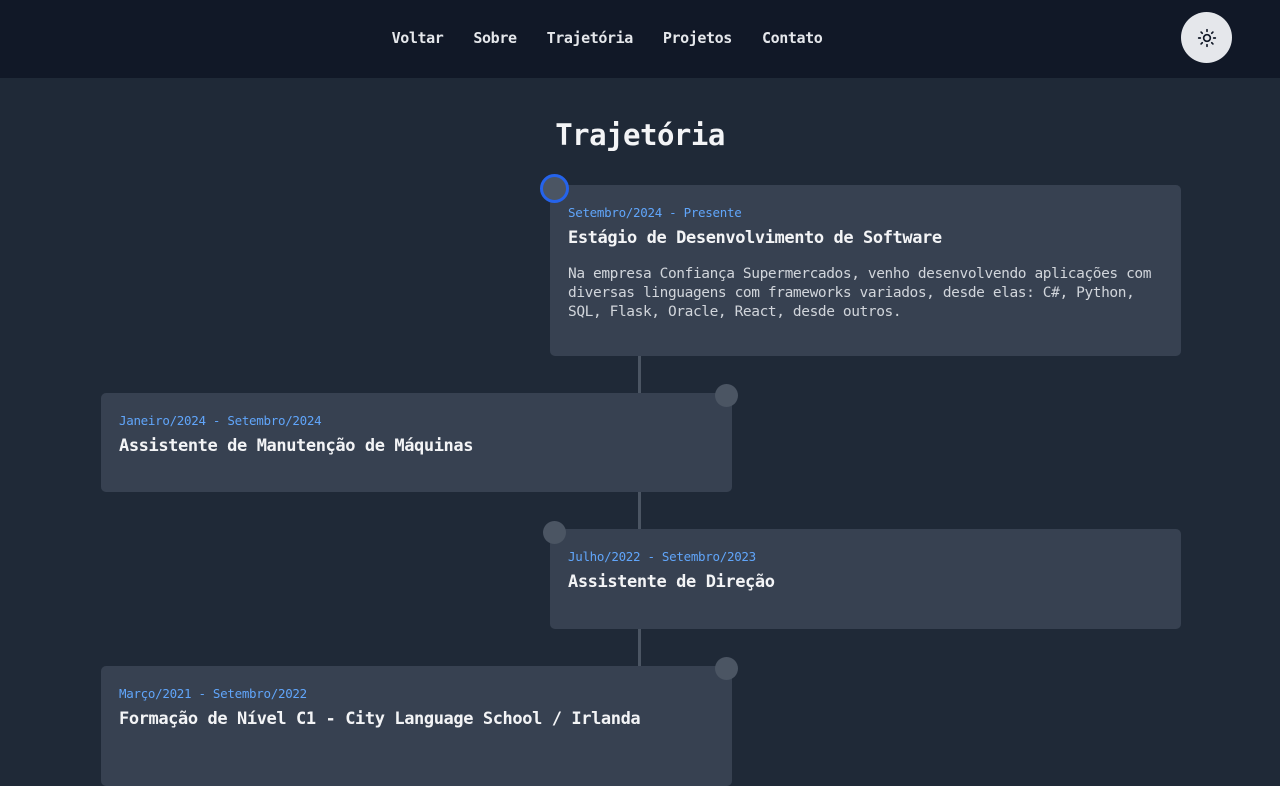  I want to click on page-title: Trajetória, so click(640, 135).